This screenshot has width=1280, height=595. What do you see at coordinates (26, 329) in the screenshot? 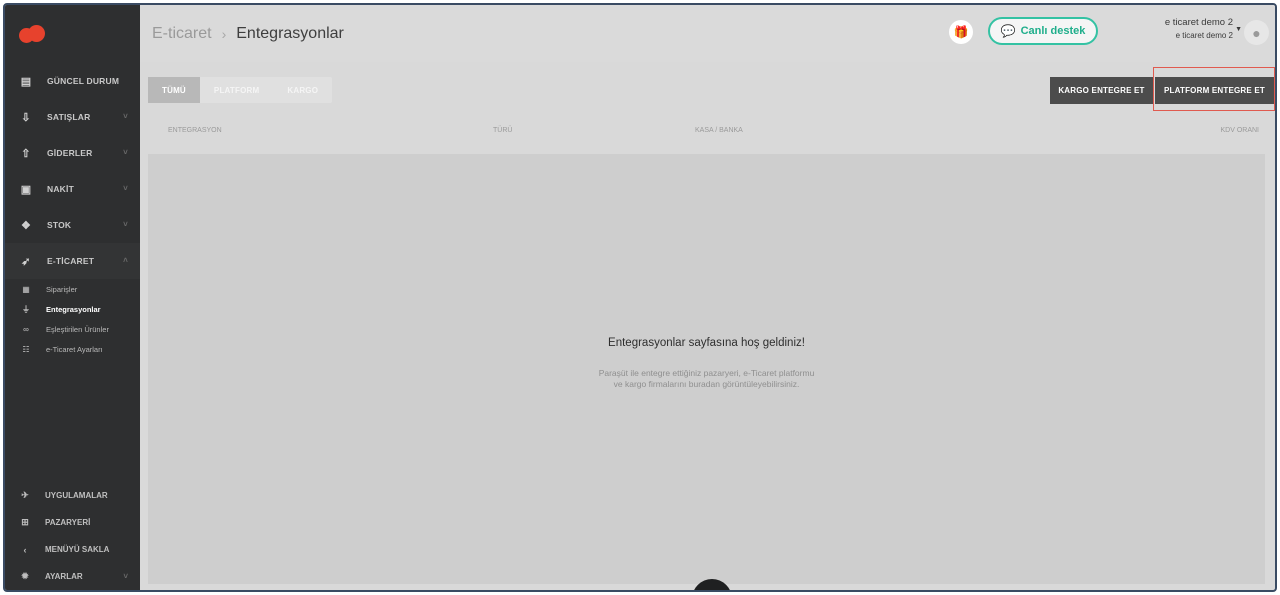
I see `link-icon: ∞` at bounding box center [26, 329].